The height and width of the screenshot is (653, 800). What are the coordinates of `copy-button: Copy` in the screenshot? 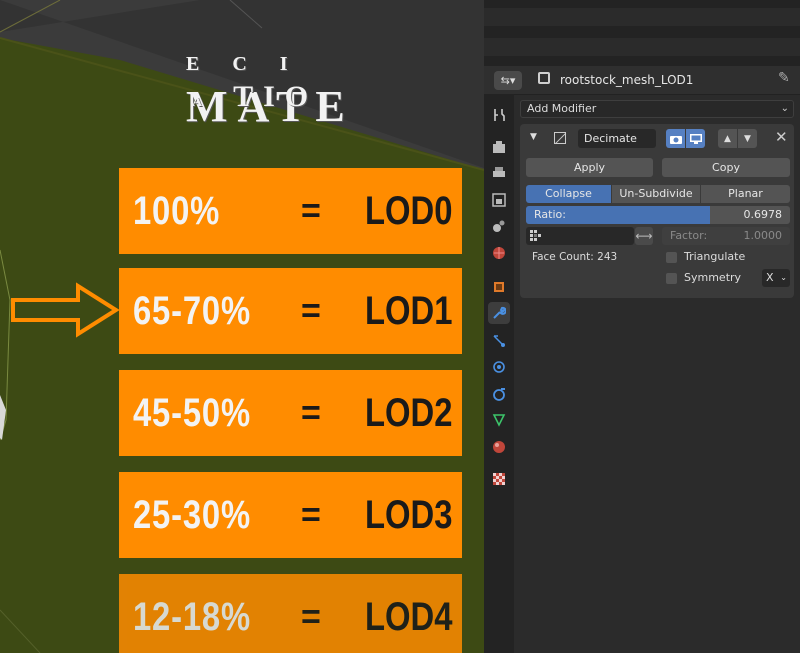 It's located at (726, 167).